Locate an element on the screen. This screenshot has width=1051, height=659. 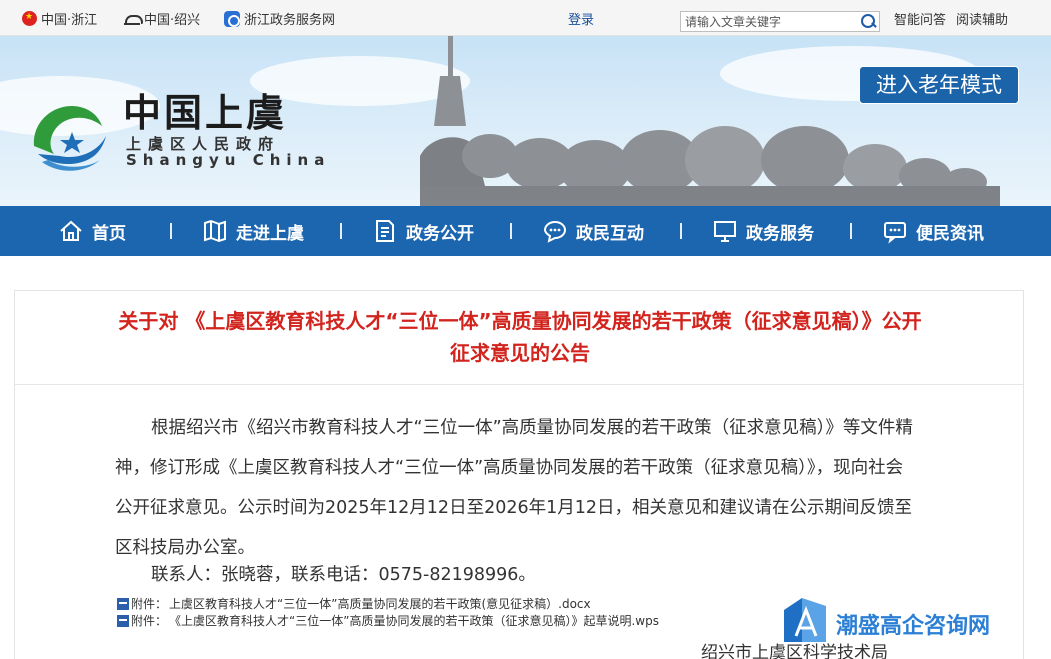
elephant-statues-image is located at coordinates (710, 121).